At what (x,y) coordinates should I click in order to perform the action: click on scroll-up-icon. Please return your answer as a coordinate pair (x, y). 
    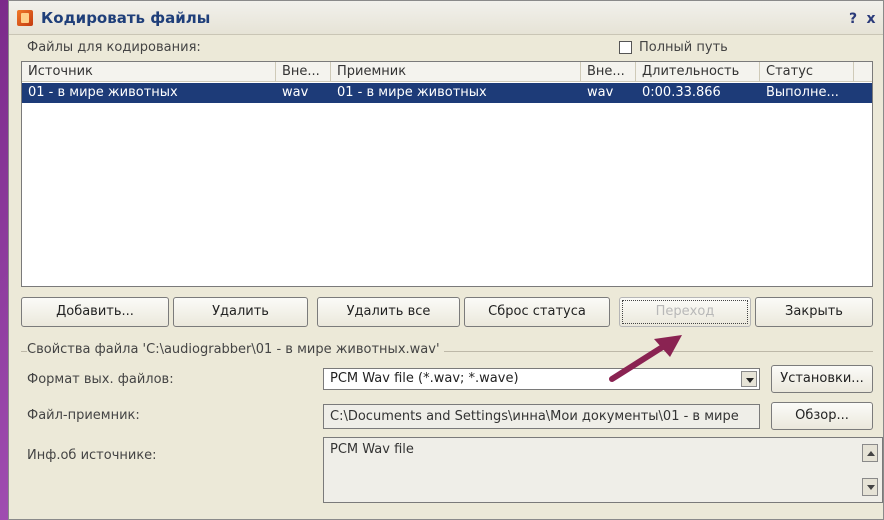
    Looking at the image, I should click on (870, 453).